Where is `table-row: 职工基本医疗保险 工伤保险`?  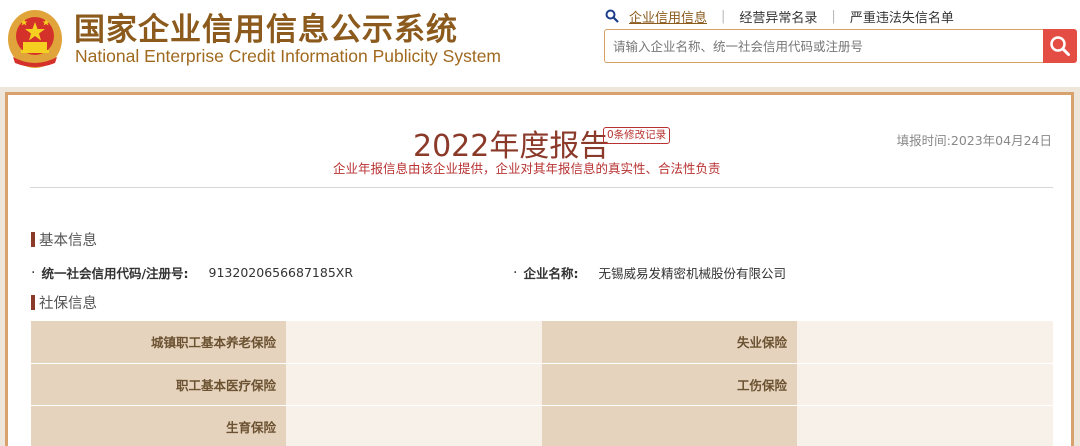 table-row: 职工基本医疗保险 工伤保险 is located at coordinates (542, 384).